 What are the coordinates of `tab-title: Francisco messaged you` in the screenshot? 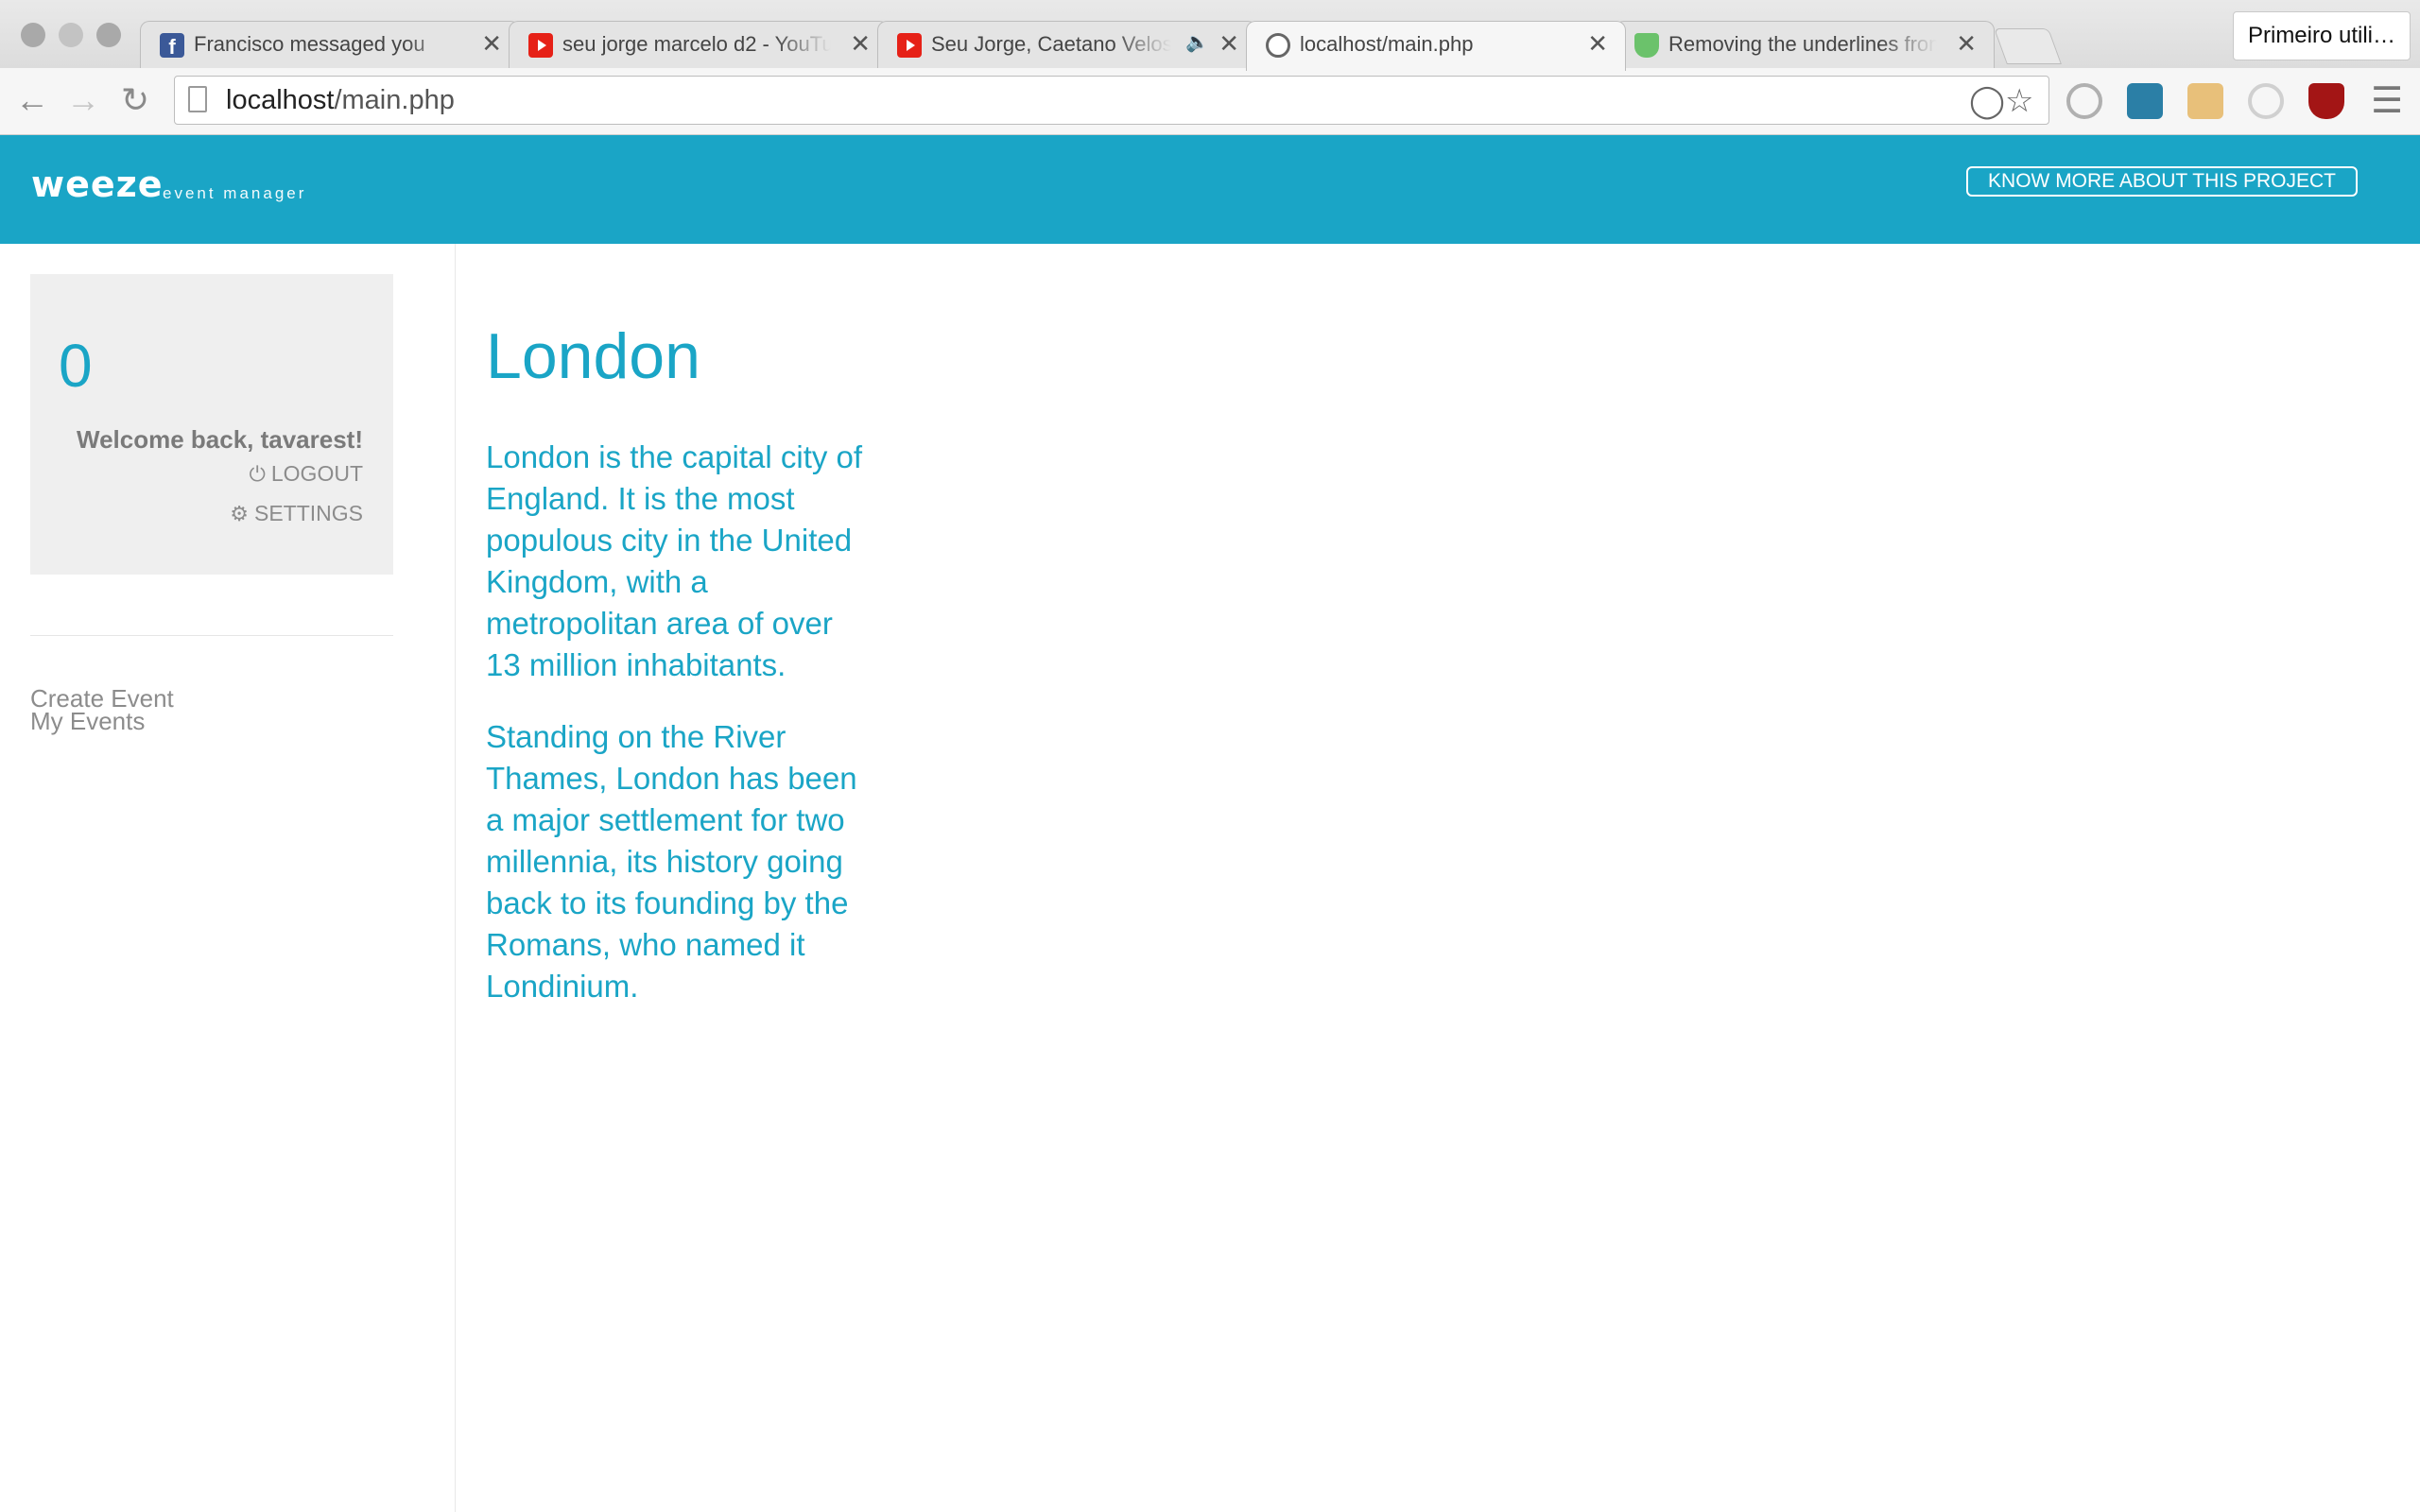 It's located at (328, 44).